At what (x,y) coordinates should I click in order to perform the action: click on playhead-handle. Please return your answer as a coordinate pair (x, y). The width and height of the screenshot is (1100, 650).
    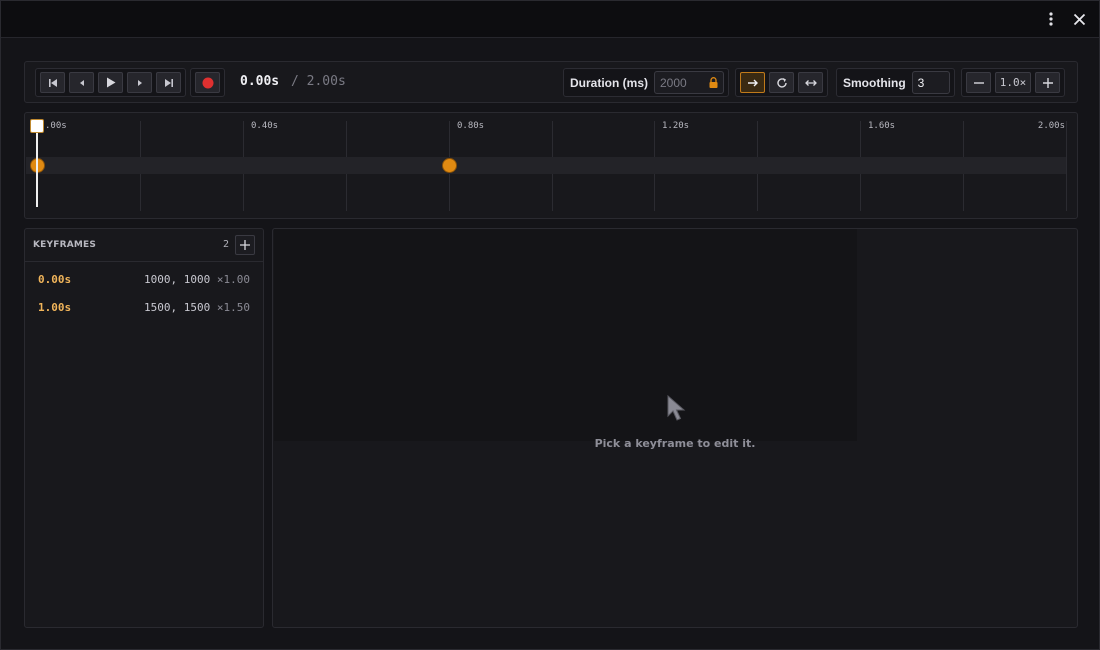
    Looking at the image, I should click on (37, 126).